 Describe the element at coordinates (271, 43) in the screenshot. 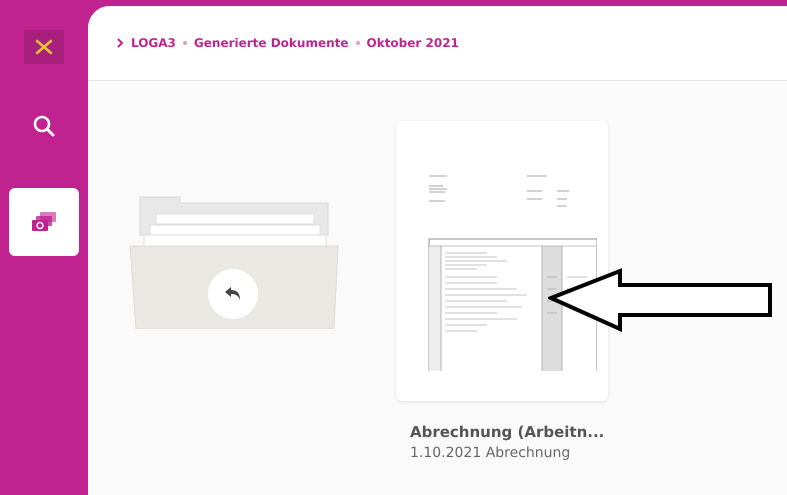

I see `breadcrumb-link: Generierte Dokumente` at that location.